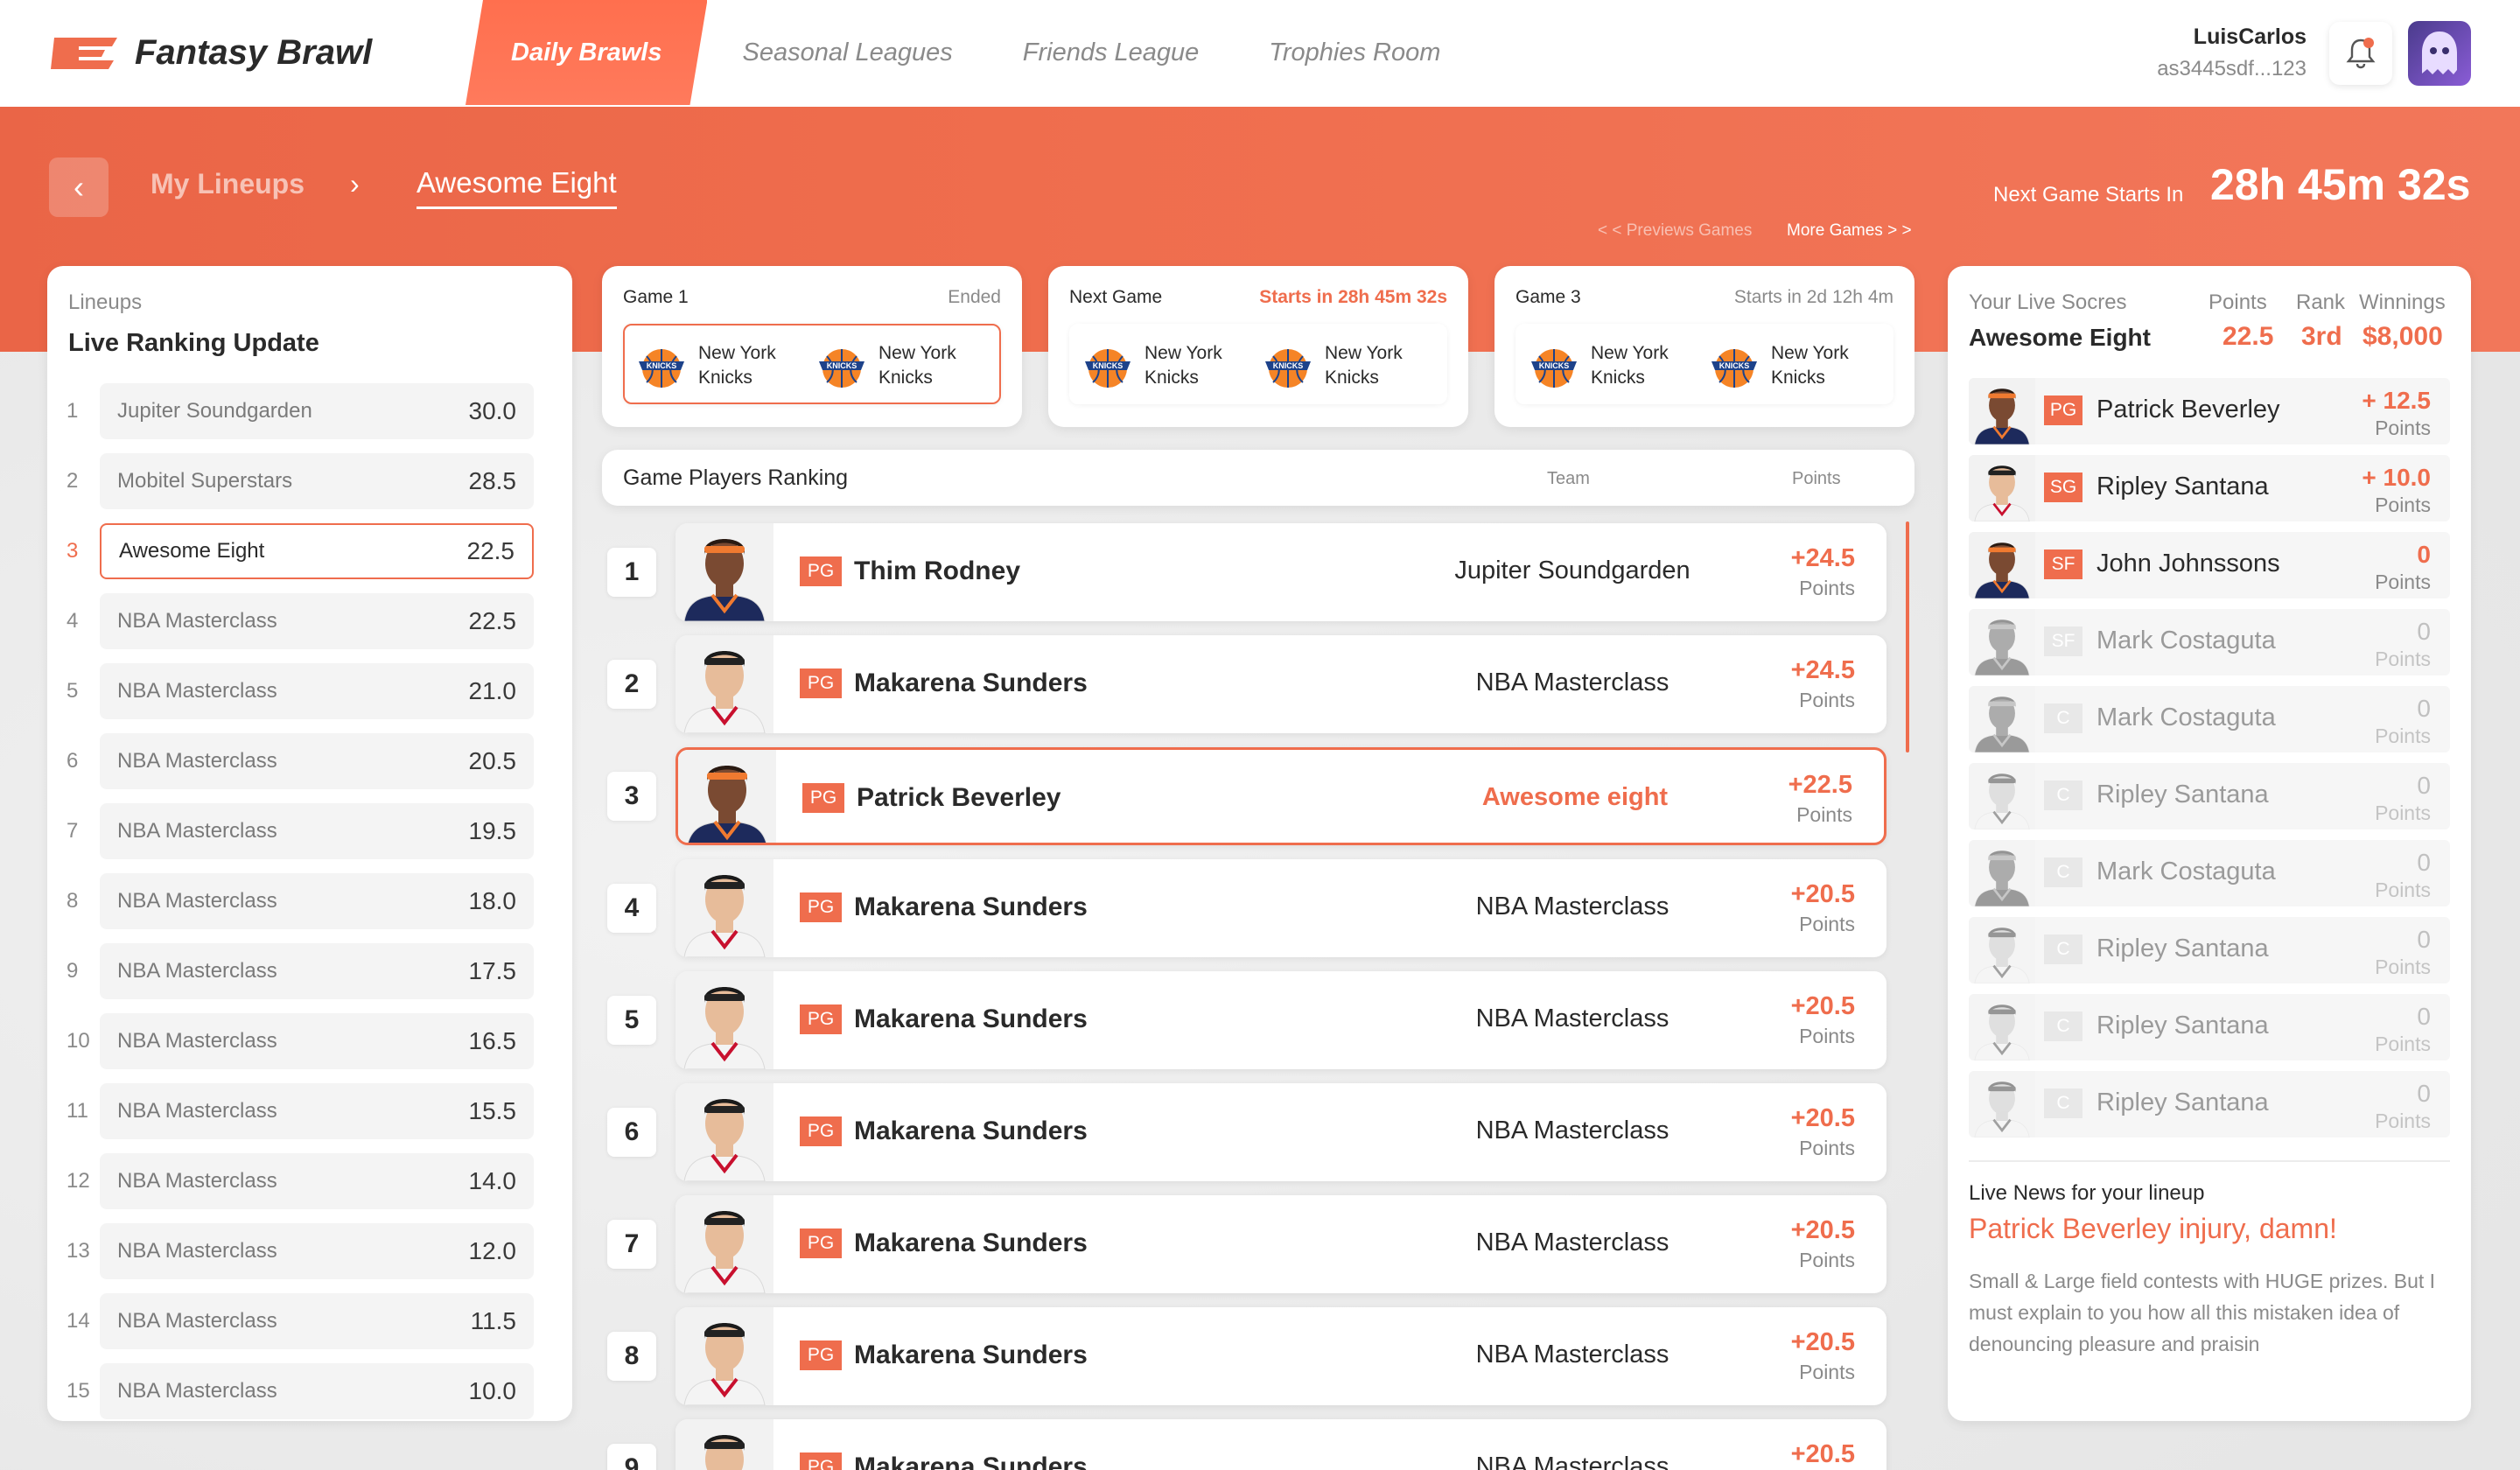 This screenshot has width=2520, height=1470. Describe the element at coordinates (317, 1391) in the screenshot. I see `lineup-box: NBA Masterclass 10.0` at that location.